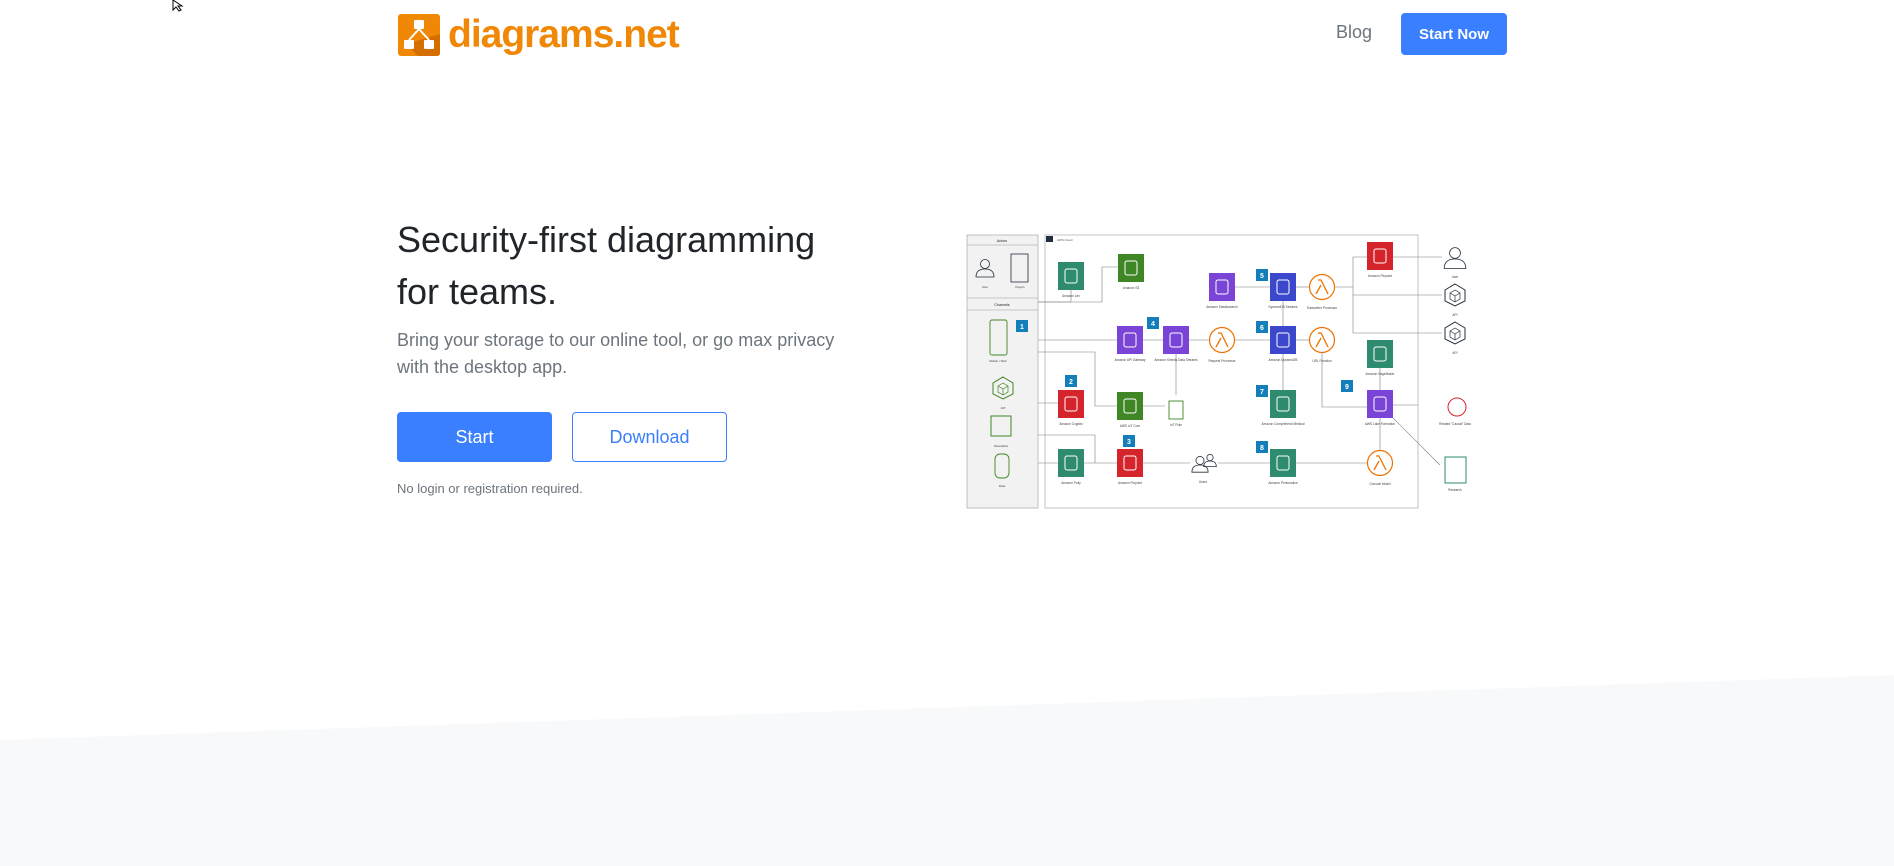 This screenshot has height=866, width=1894. I want to click on iot-rule-label: IoT Rule, so click(1176, 425).